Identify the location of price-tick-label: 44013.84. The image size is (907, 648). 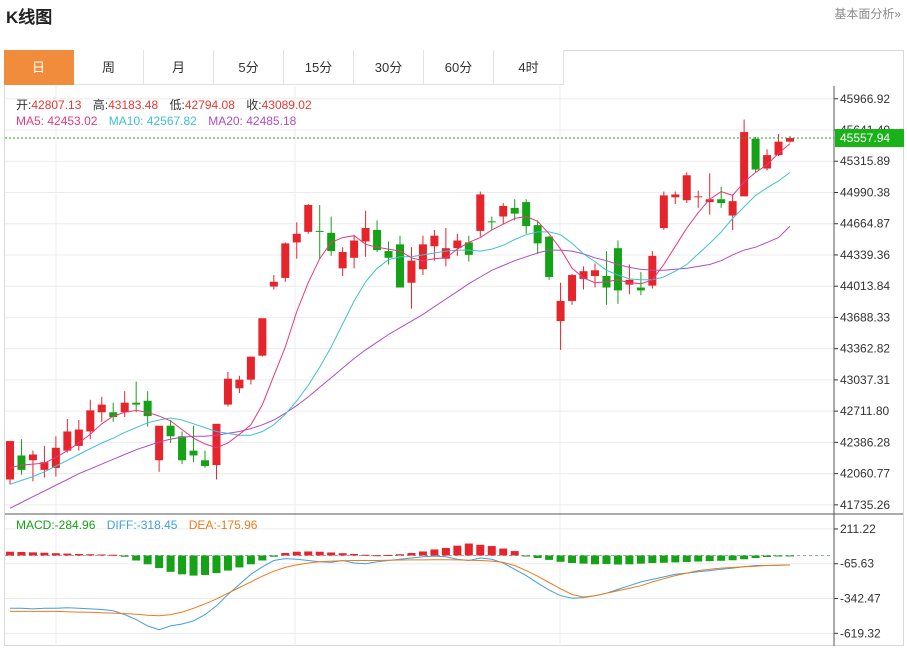
(865, 286).